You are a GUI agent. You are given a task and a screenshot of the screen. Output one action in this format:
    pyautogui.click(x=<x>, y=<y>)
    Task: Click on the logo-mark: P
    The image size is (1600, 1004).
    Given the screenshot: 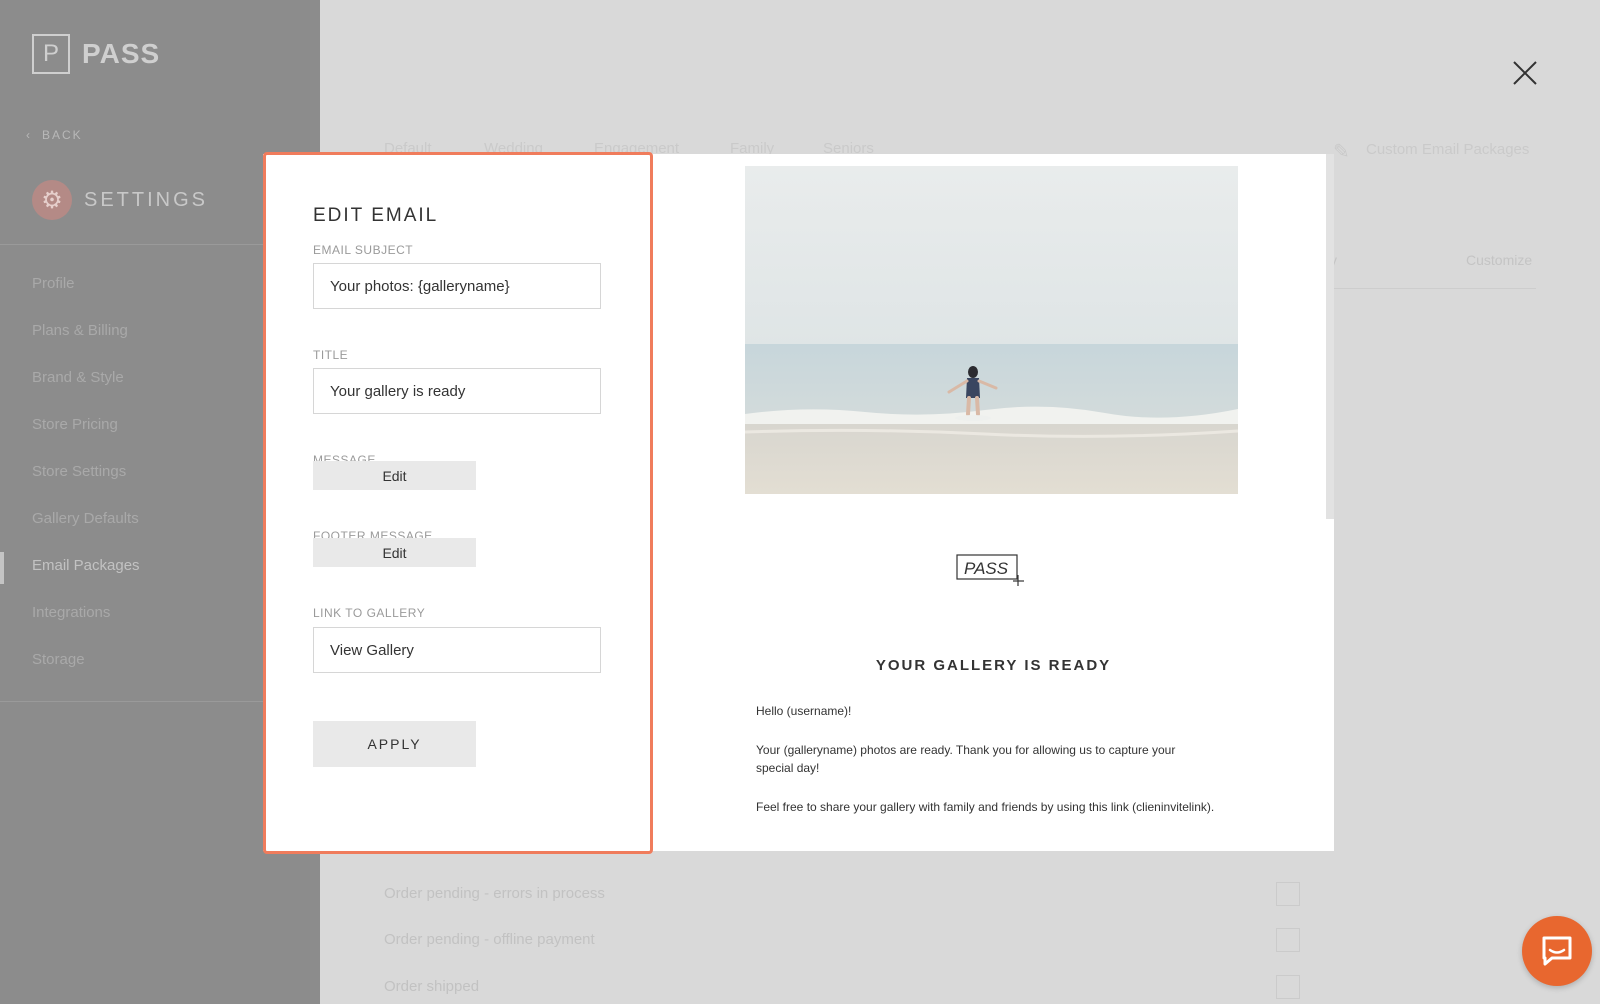 What is the action you would take?
    pyautogui.click(x=51, y=54)
    